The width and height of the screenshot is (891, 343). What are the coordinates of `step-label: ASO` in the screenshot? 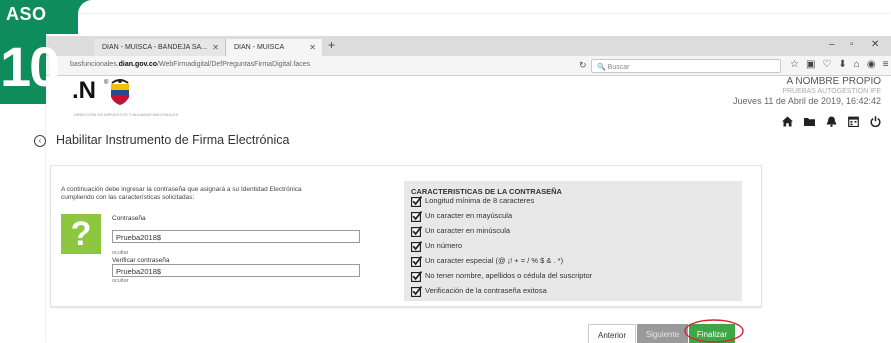 It's located at (39, 17).